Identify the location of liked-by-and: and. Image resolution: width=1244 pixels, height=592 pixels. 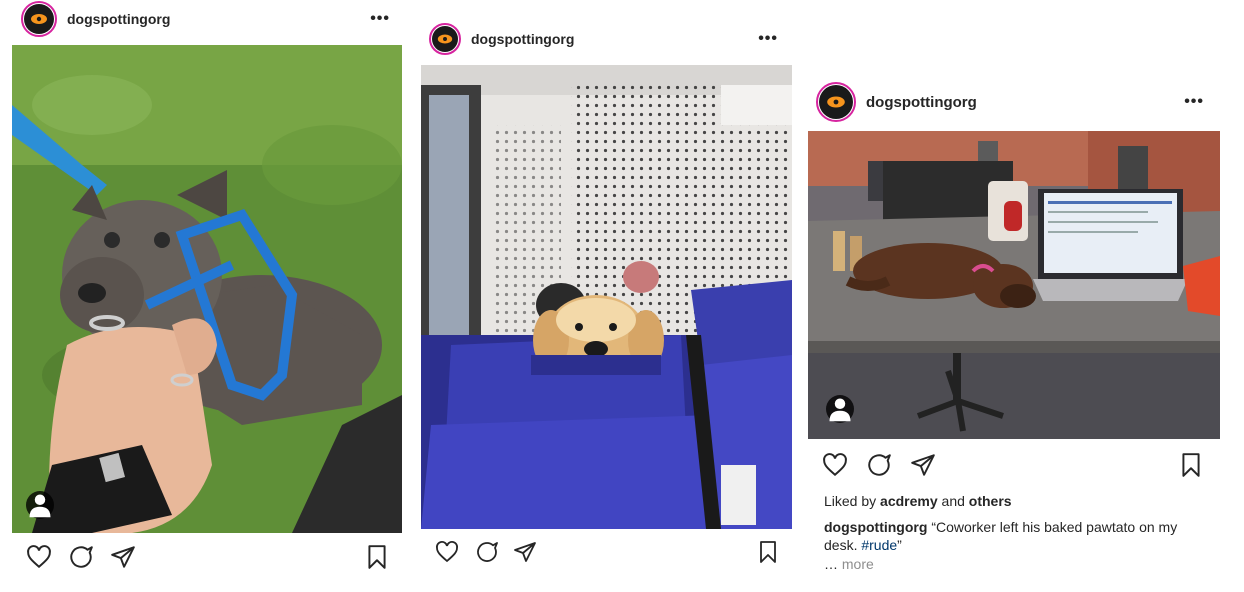
(953, 501).